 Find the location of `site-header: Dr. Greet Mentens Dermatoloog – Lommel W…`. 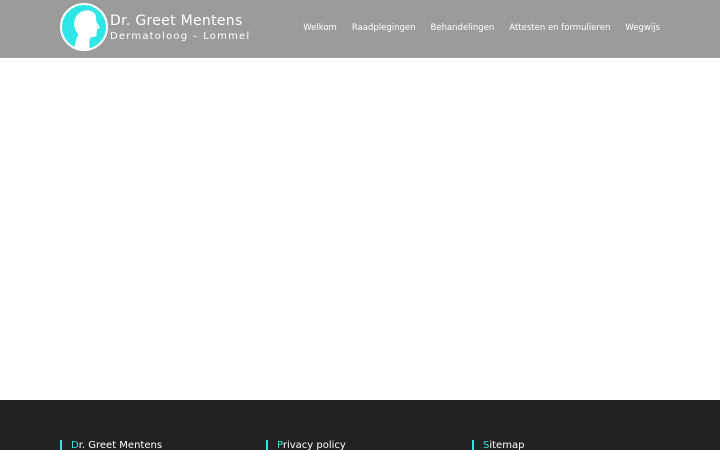

site-header: Dr. Greet Mentens Dermatoloog – Lommel W… is located at coordinates (360, 29).